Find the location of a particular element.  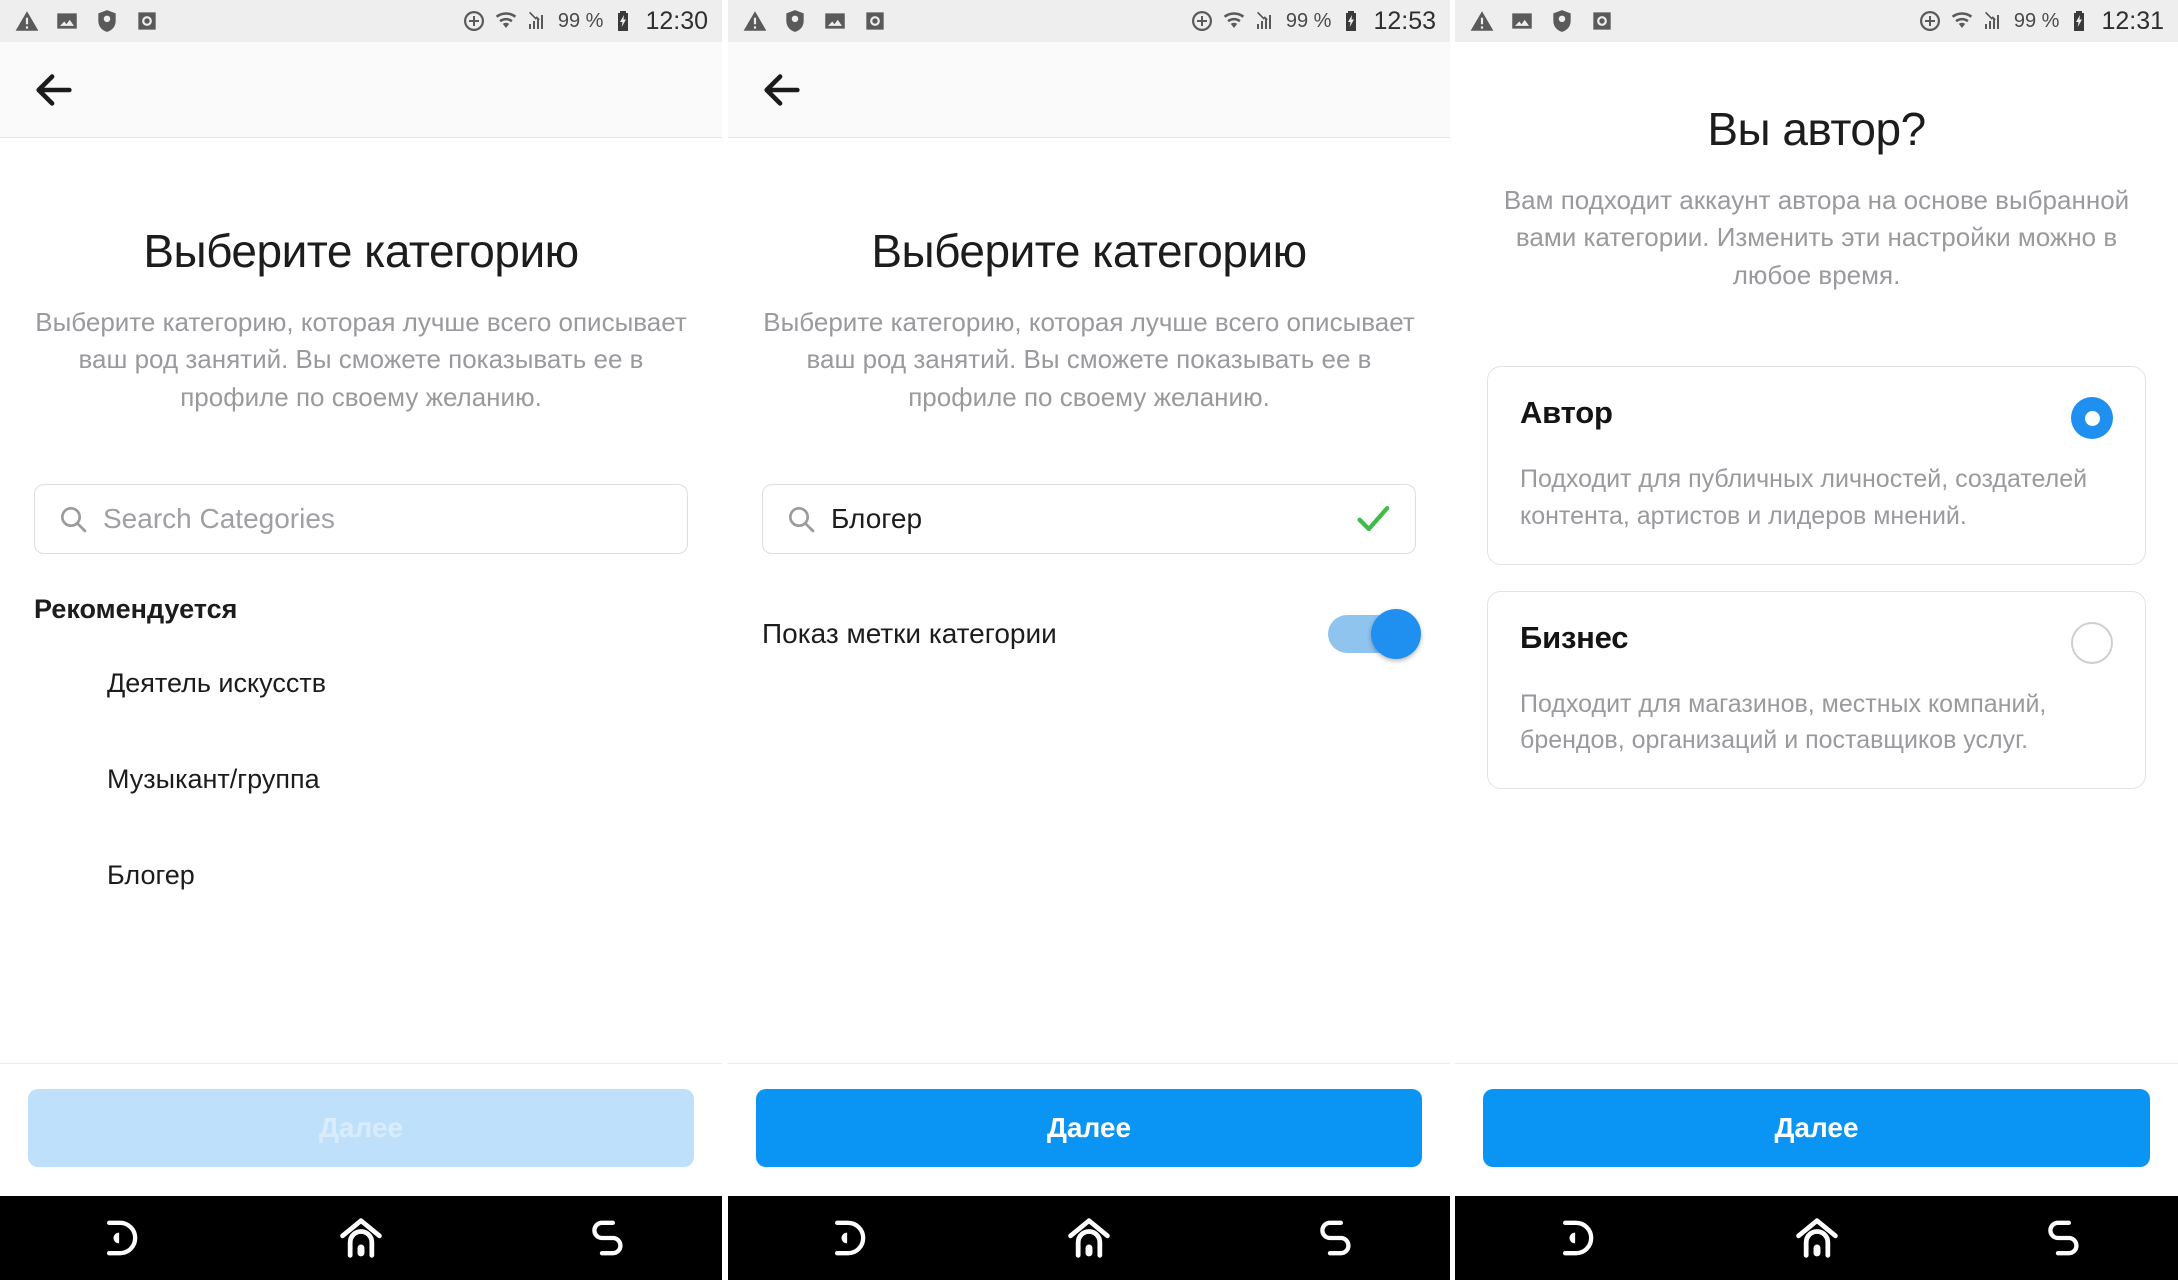

card-header: Автор is located at coordinates (1816, 417).